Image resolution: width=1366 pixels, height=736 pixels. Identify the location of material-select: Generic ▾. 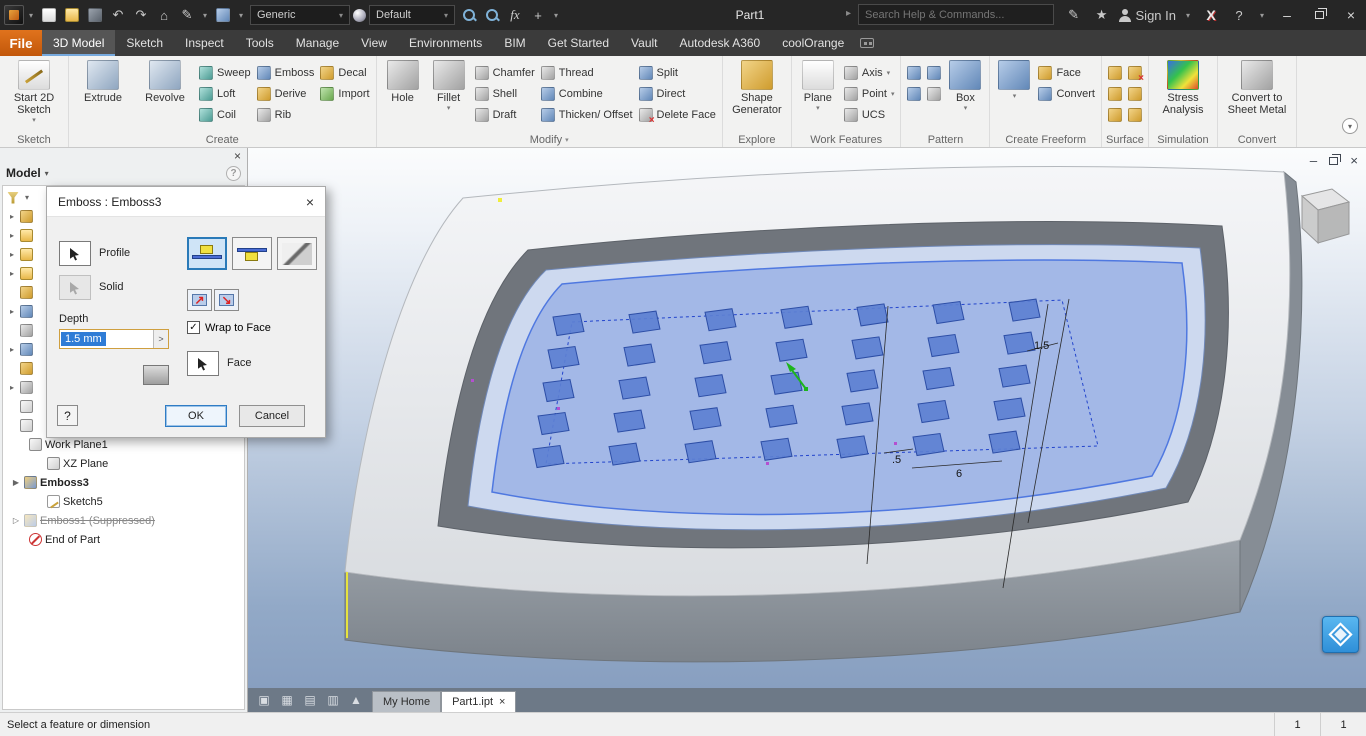
(300, 15).